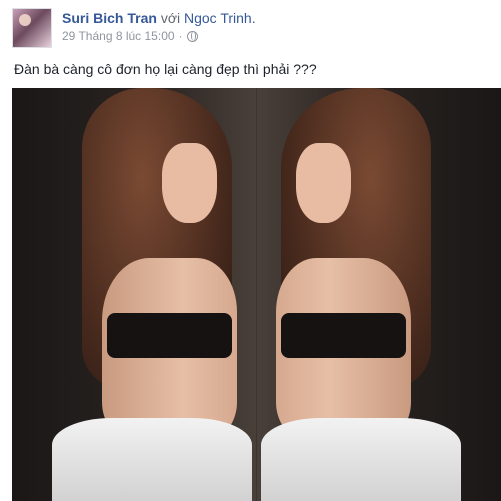 The height and width of the screenshot is (501, 501). I want to click on post-timestamp: 29 Tháng 8 lúc 15:00, so click(118, 36).